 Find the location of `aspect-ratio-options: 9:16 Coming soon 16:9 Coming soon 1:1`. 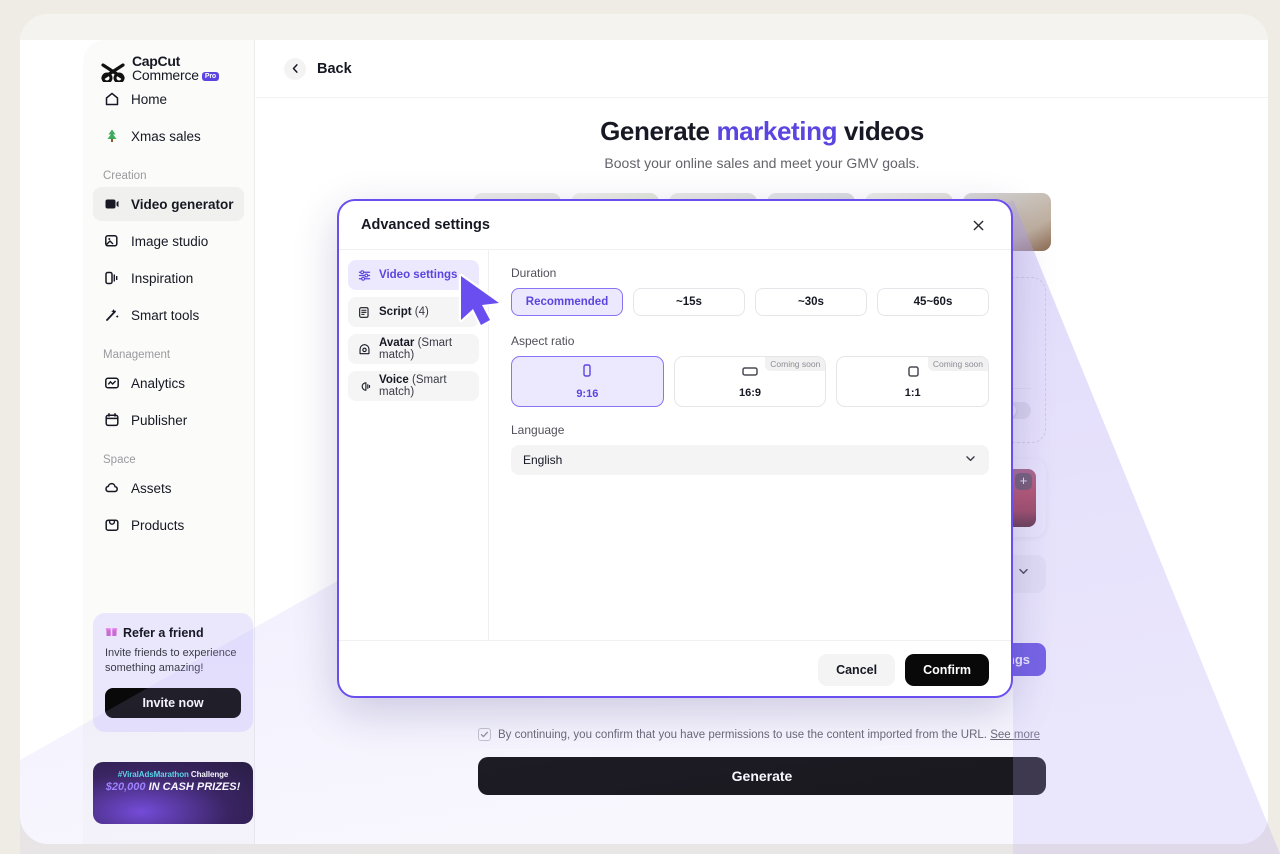

aspect-ratio-options: 9:16 Coming soon 16:9 Coming soon 1:1 is located at coordinates (750, 381).